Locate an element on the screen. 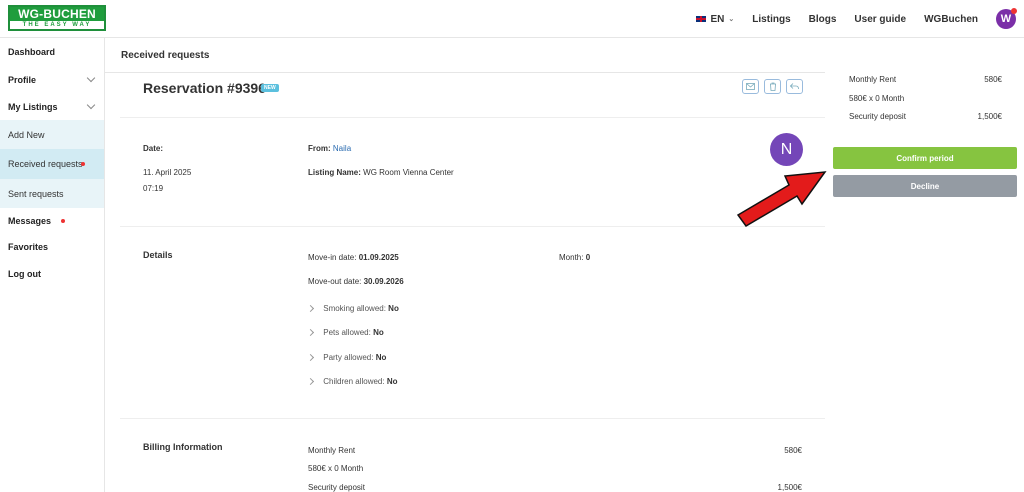  language-selector: EN ⌄ is located at coordinates (714, 19).